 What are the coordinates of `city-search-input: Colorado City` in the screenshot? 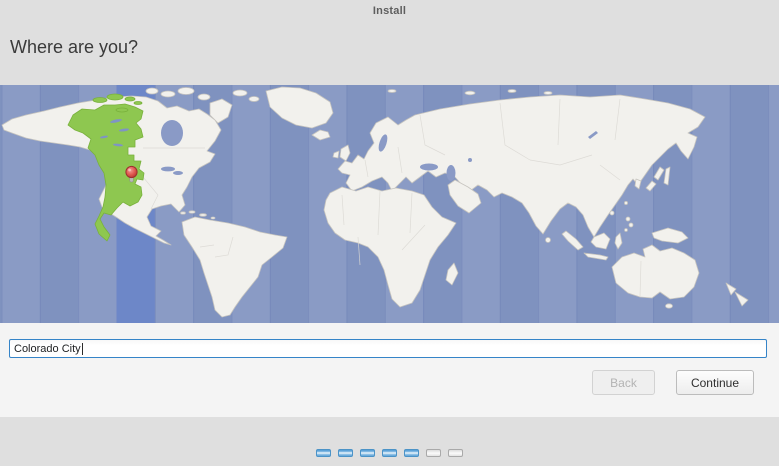 It's located at (388, 348).